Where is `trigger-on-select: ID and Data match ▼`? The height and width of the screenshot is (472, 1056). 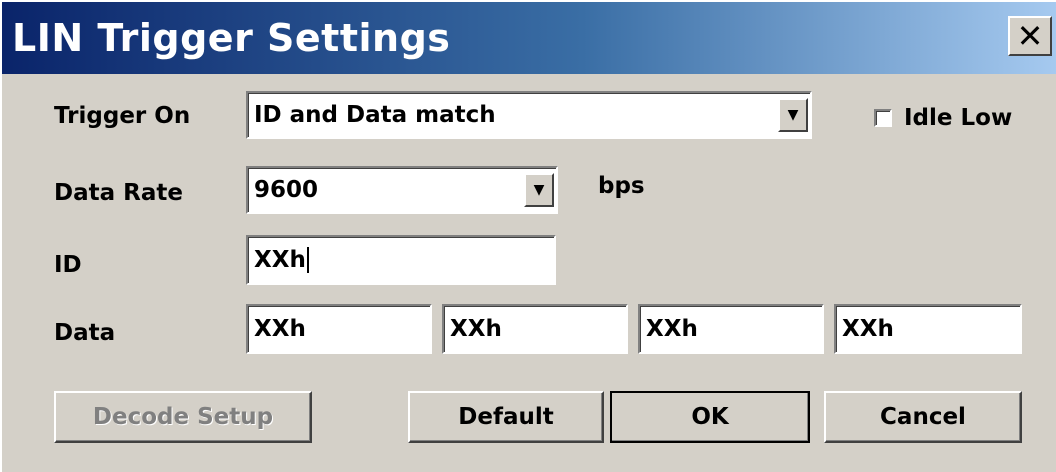 trigger-on-select: ID and Data match ▼ is located at coordinates (529, 115).